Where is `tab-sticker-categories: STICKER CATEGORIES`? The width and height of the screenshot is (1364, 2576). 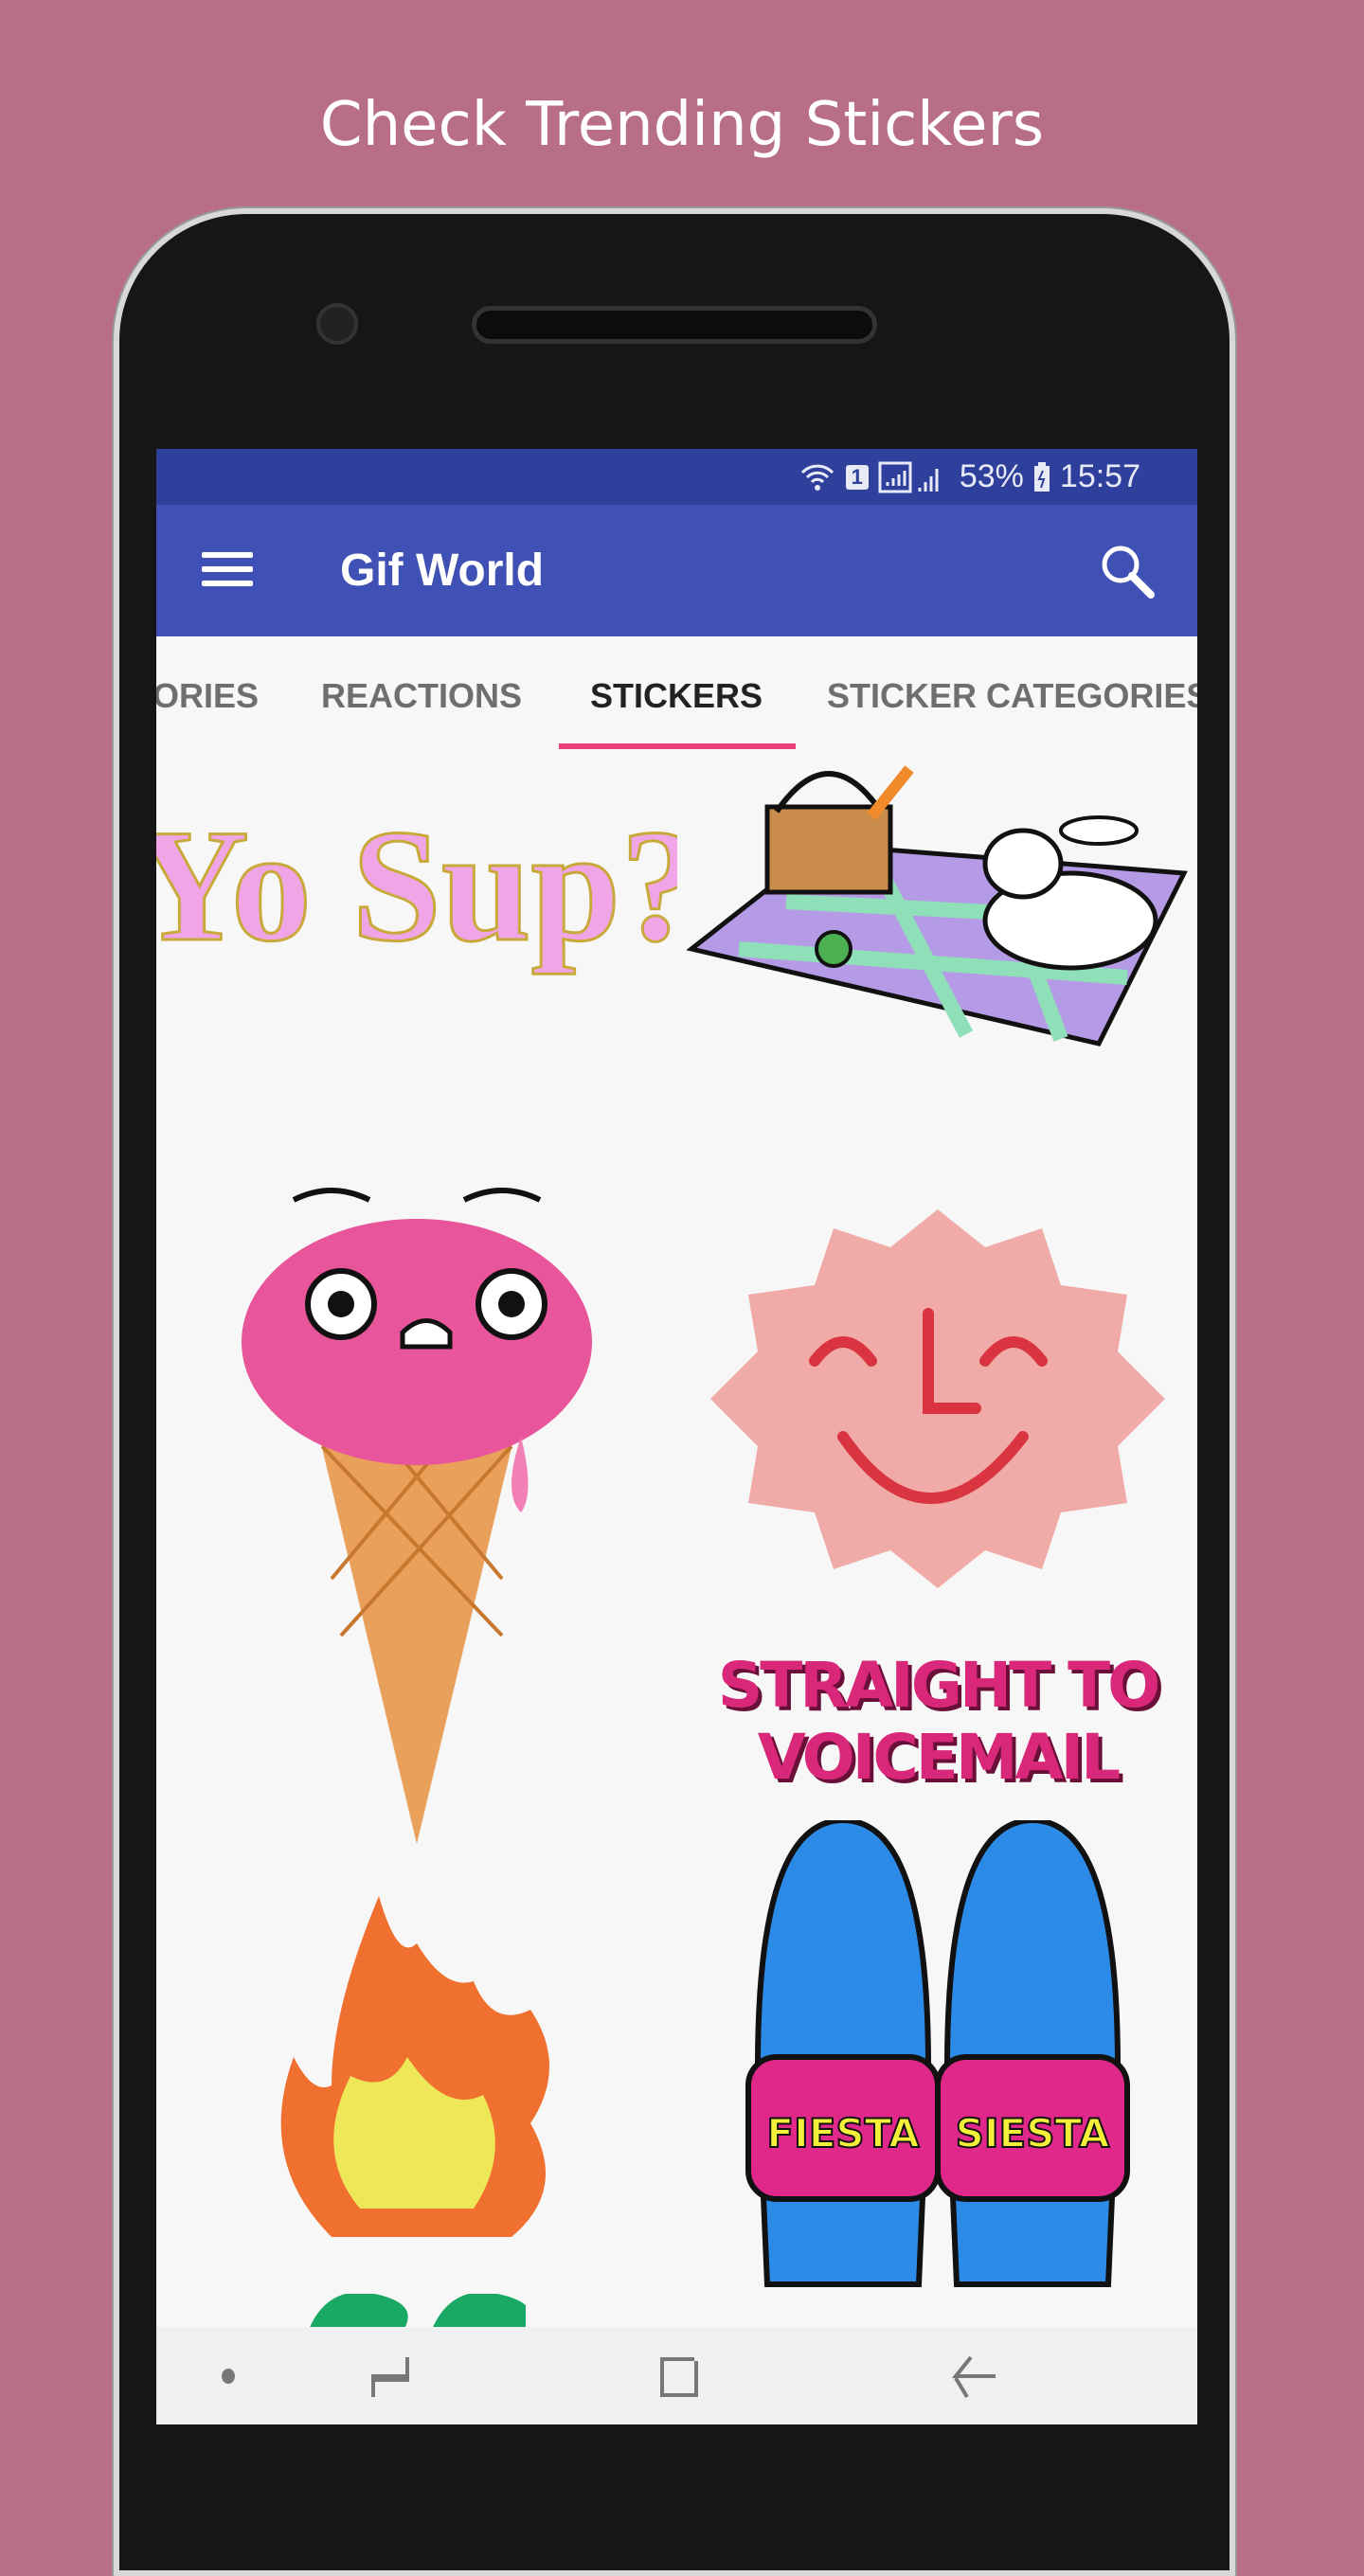
tab-sticker-categories: STICKER CATEGORIES is located at coordinates (1012, 696).